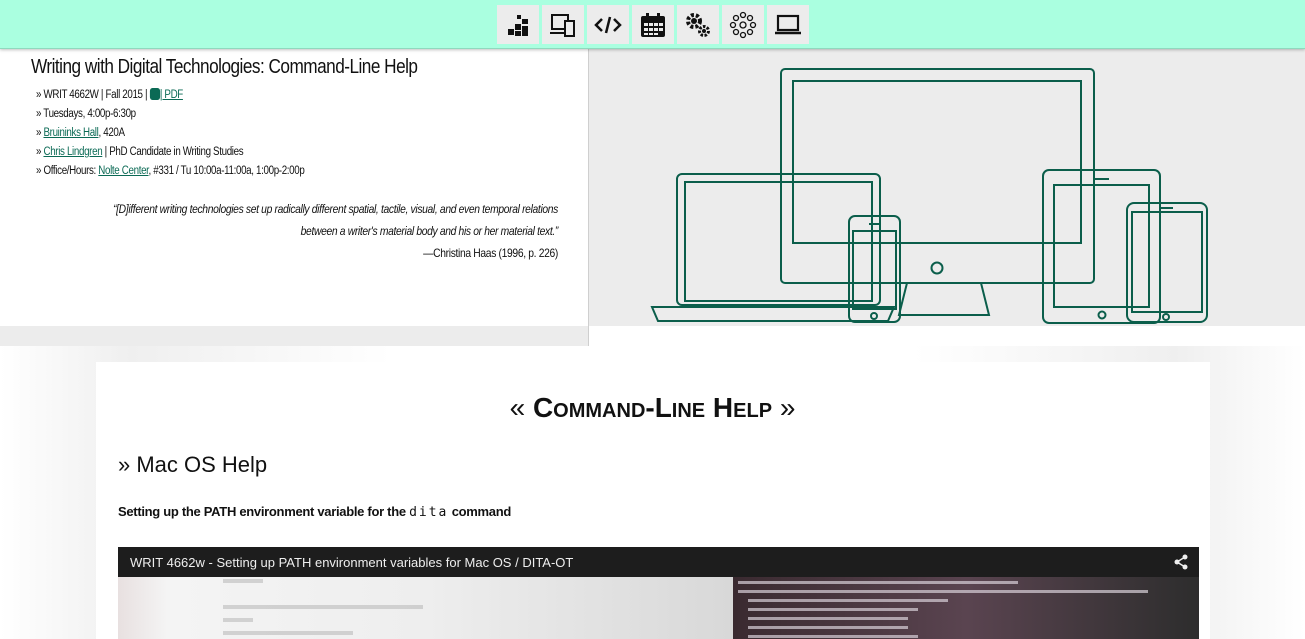 The height and width of the screenshot is (639, 1305). I want to click on nav-calendar-button, so click(653, 24).